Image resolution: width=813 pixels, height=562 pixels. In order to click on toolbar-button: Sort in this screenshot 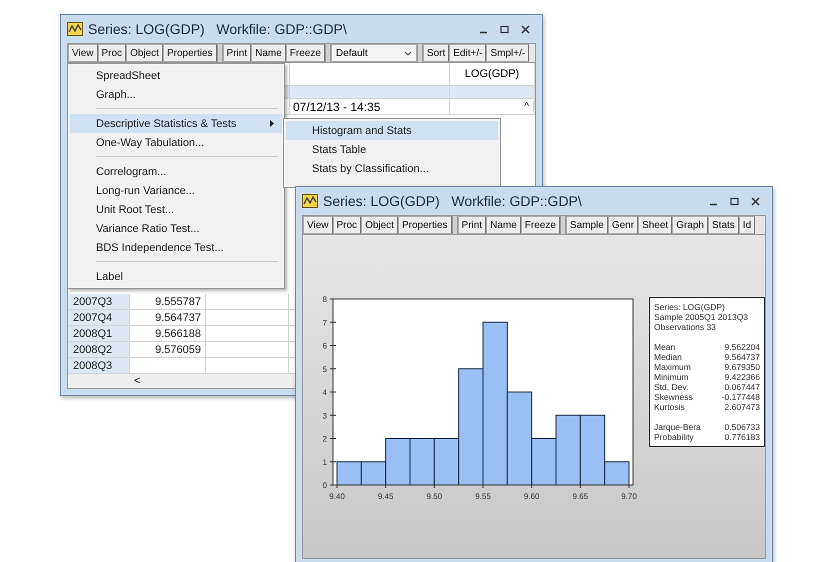, I will do `click(436, 53)`.